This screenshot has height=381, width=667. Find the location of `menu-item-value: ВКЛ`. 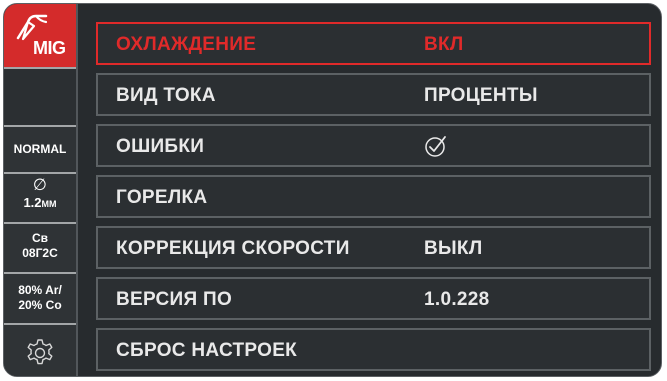

menu-item-value: ВКЛ is located at coordinates (444, 44).